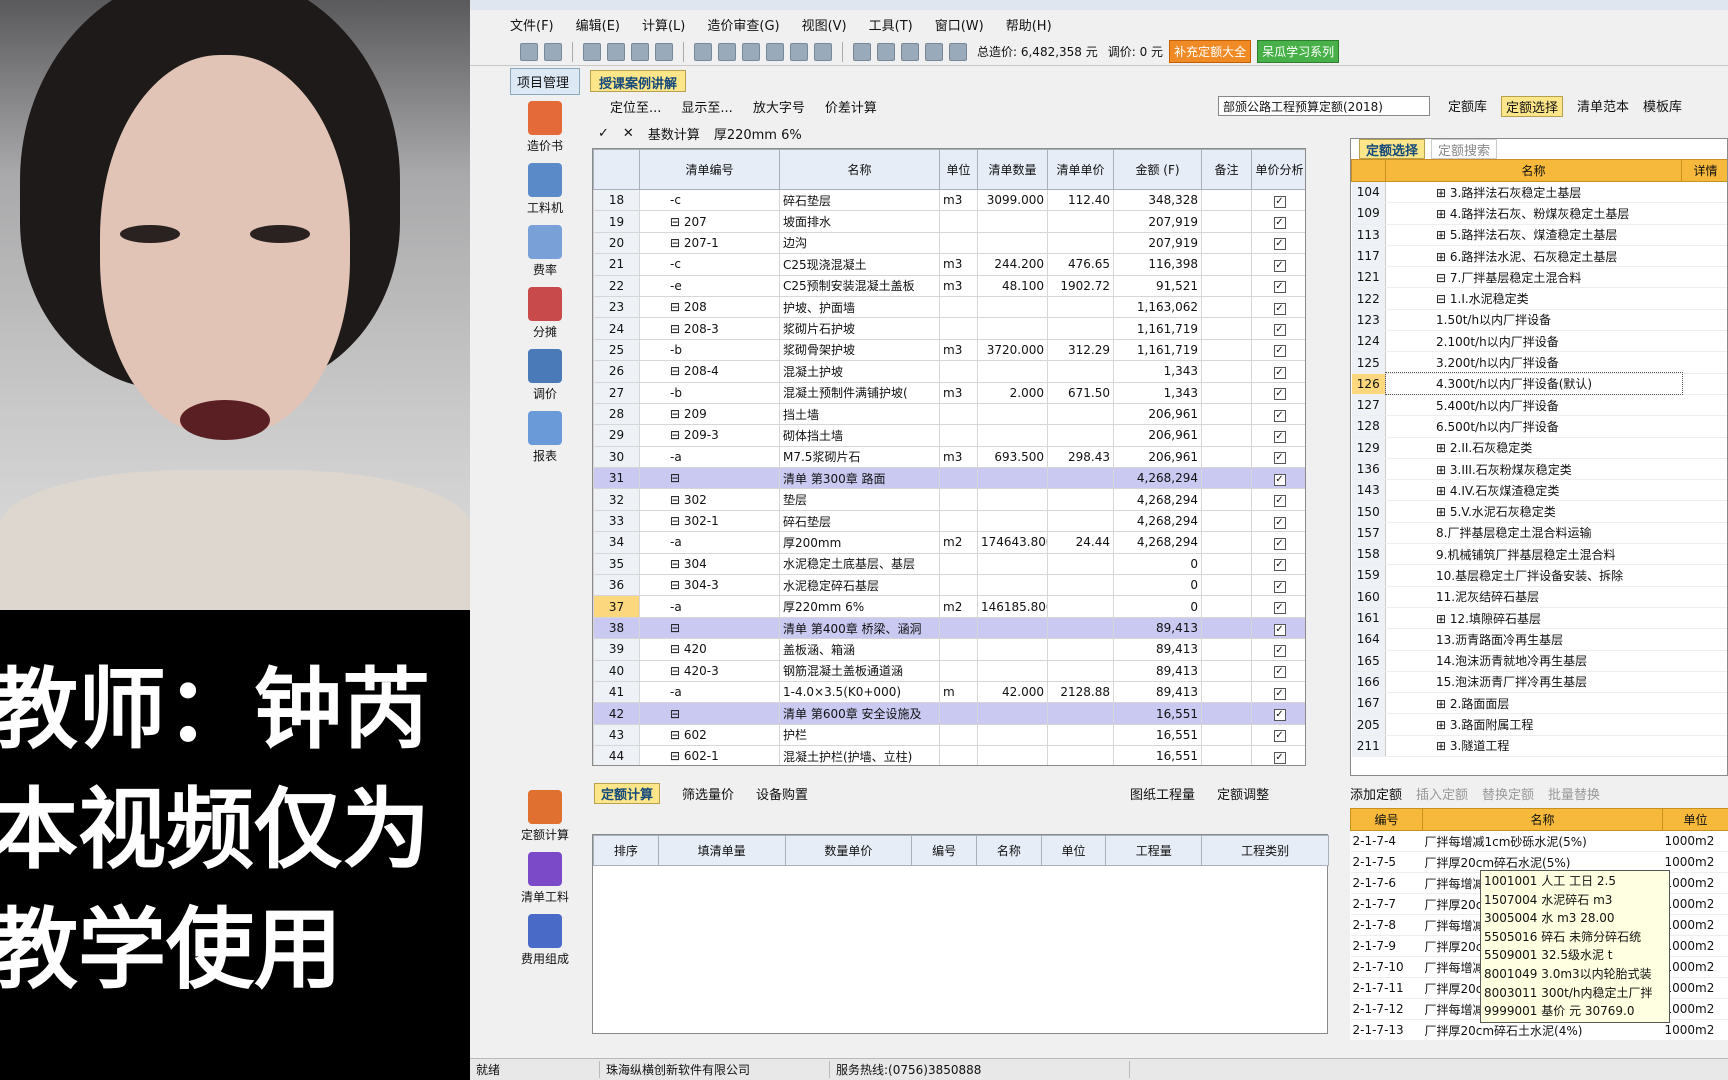 The image size is (1728, 1080). I want to click on tree-row-label: 3.200t/h以内厂拌设备, so click(1533, 362).